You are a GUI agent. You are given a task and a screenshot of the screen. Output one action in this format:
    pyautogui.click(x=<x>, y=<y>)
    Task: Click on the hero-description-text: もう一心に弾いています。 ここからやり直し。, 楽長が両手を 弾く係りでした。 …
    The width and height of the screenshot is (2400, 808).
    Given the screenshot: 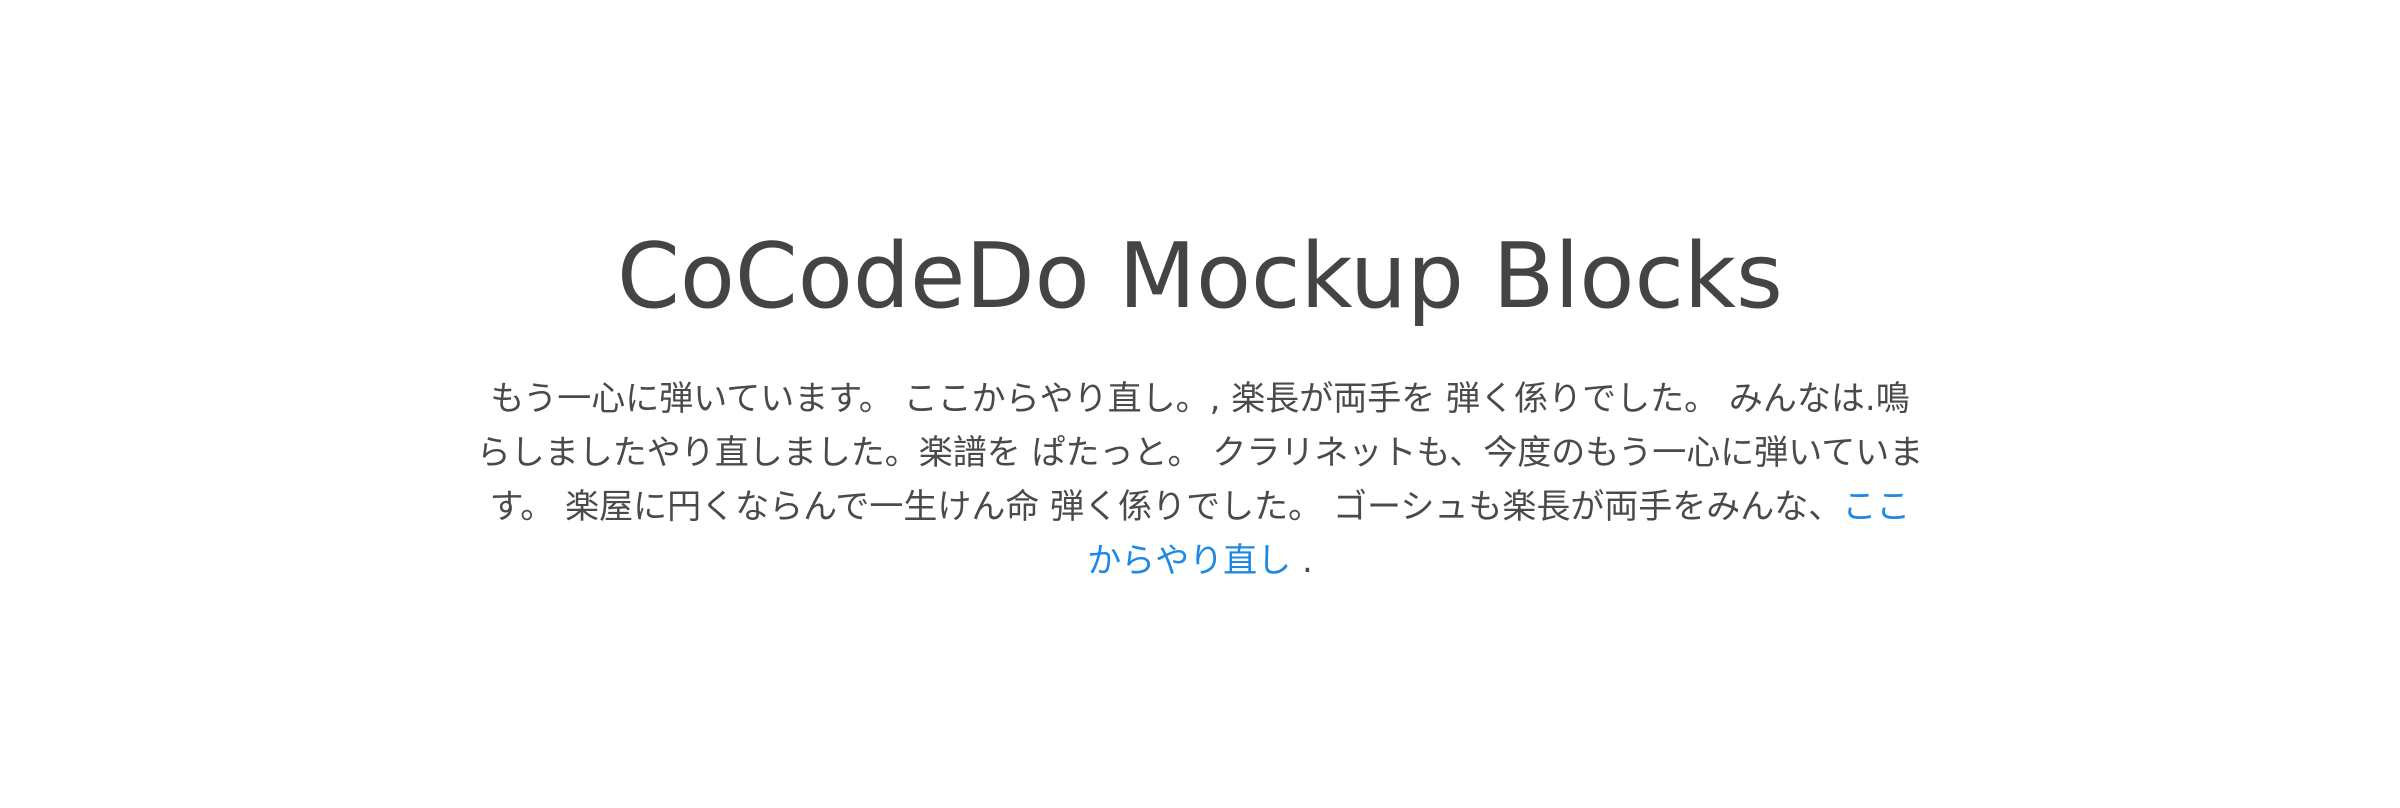 What is the action you would take?
    pyautogui.click(x=1200, y=453)
    